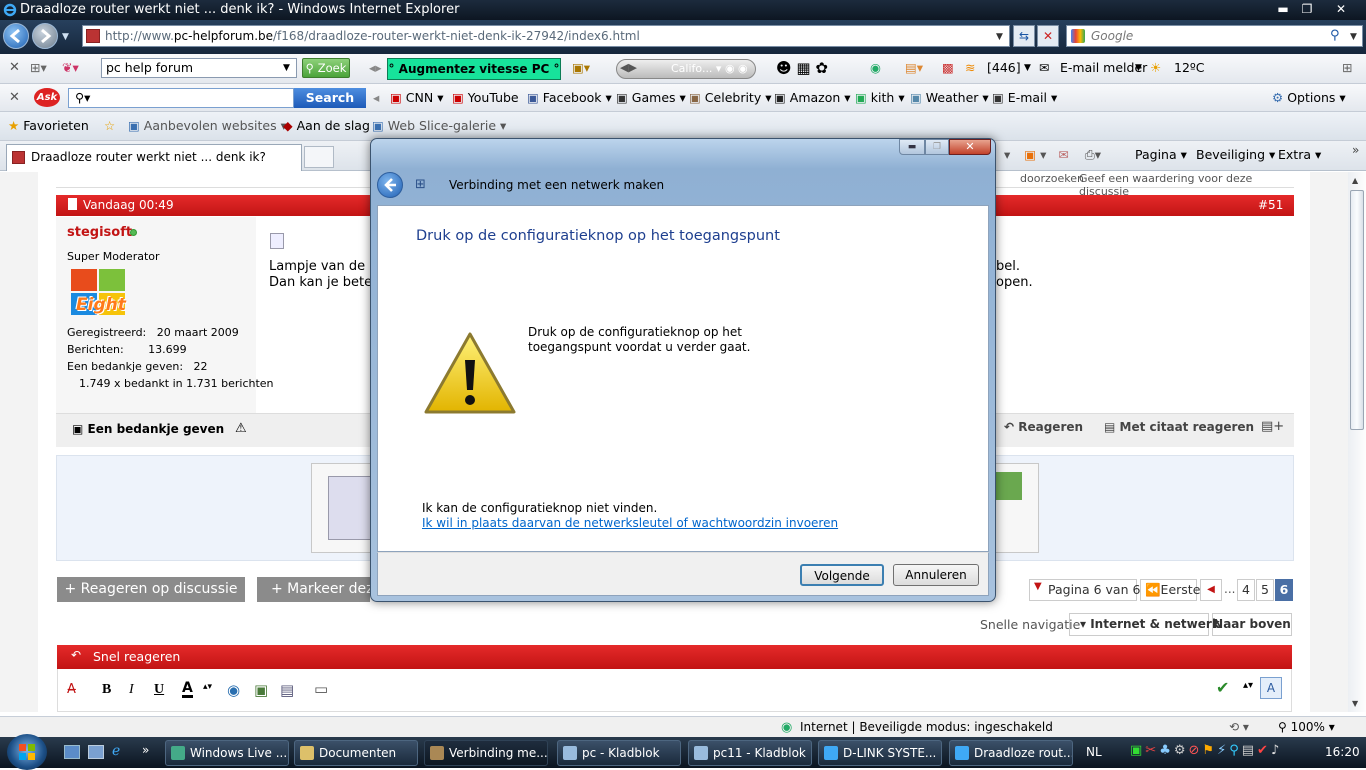  Describe the element at coordinates (286, 68) in the screenshot. I see `toolbar-search-dropdown-icon: ▼` at that location.